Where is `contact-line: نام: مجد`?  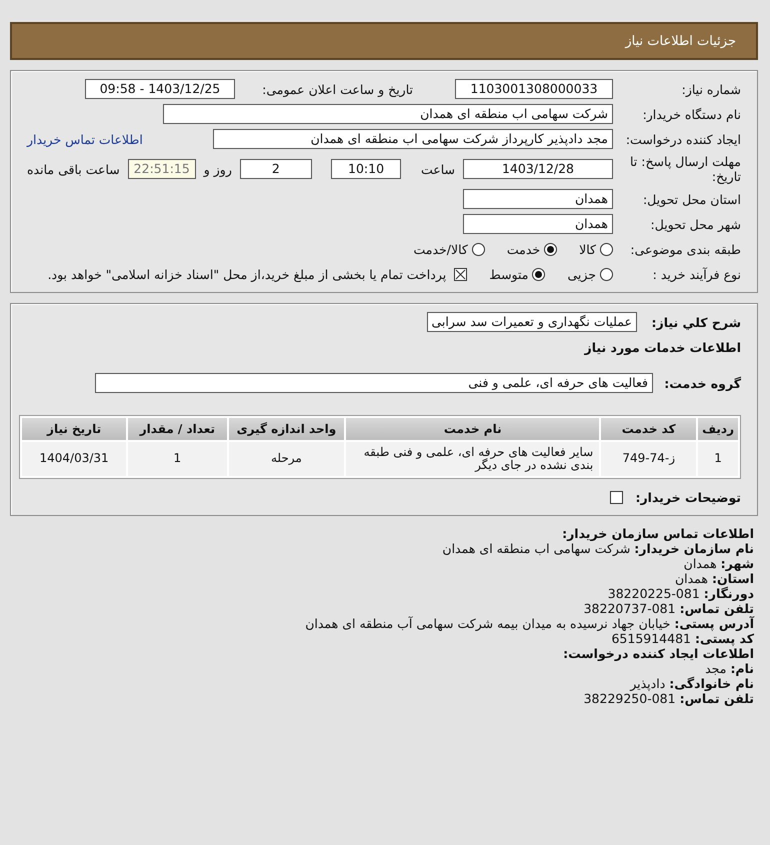 contact-line: نام: مجد is located at coordinates (729, 668).